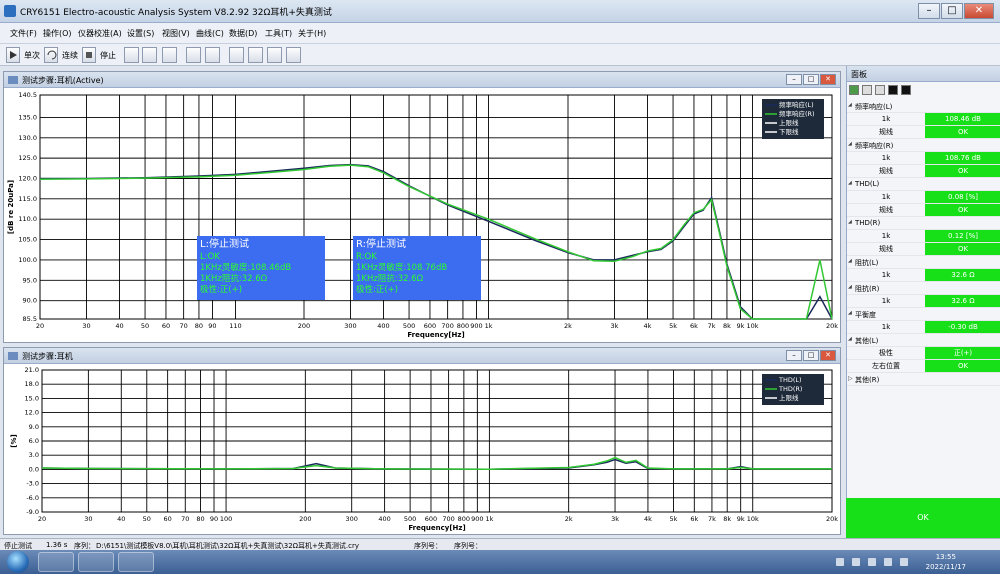  Describe the element at coordinates (923, 197) in the screenshot. I see `property-row: 1k 0.08 [%]` at that location.